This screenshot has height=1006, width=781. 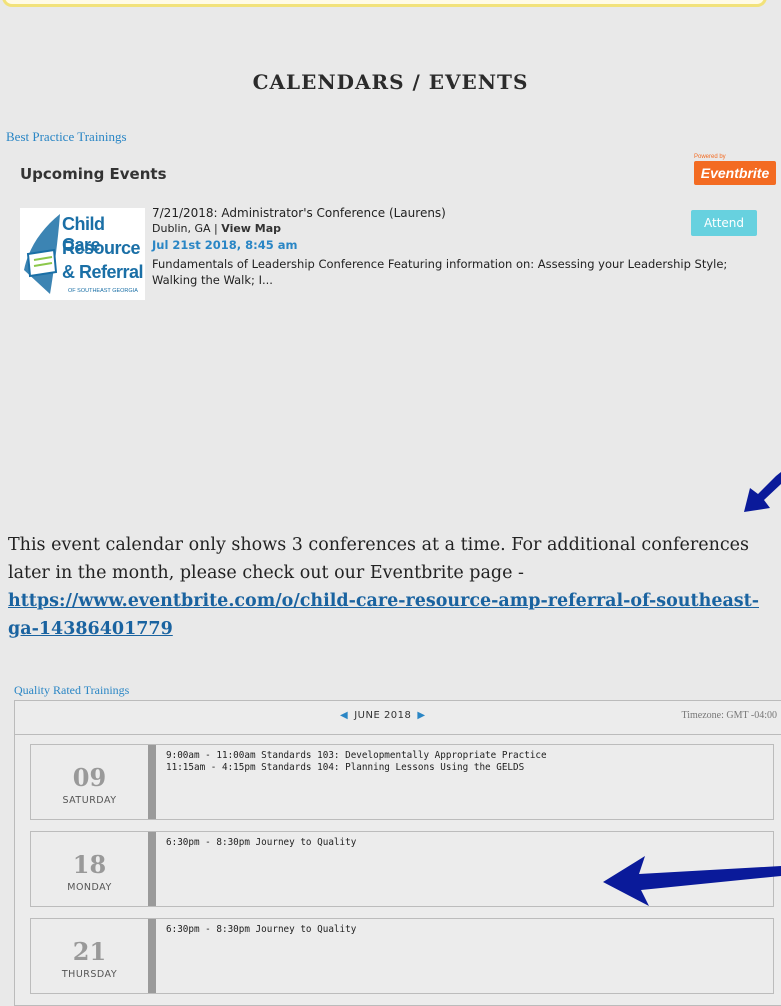 I want to click on day-number: 09, so click(x=89, y=777).